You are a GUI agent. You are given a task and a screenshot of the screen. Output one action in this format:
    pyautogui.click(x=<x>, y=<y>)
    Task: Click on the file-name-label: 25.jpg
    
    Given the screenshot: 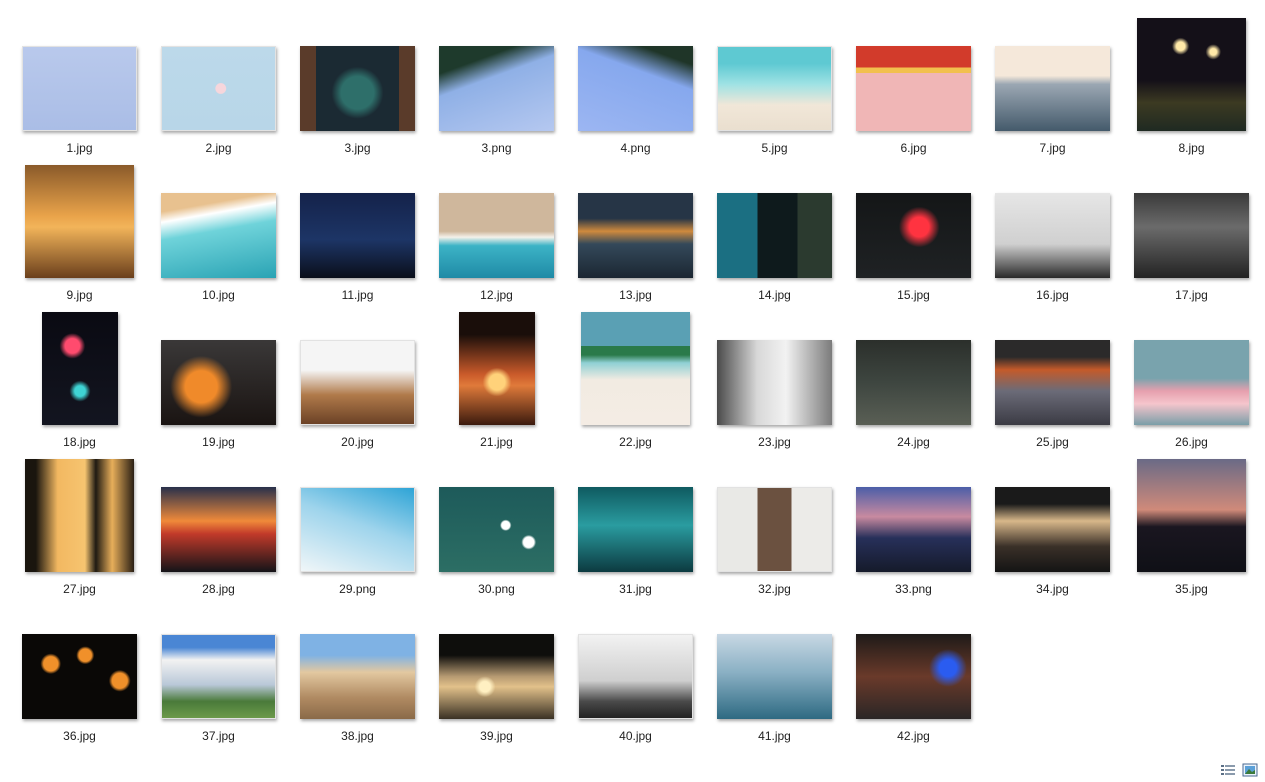 What is the action you would take?
    pyautogui.click(x=1052, y=442)
    